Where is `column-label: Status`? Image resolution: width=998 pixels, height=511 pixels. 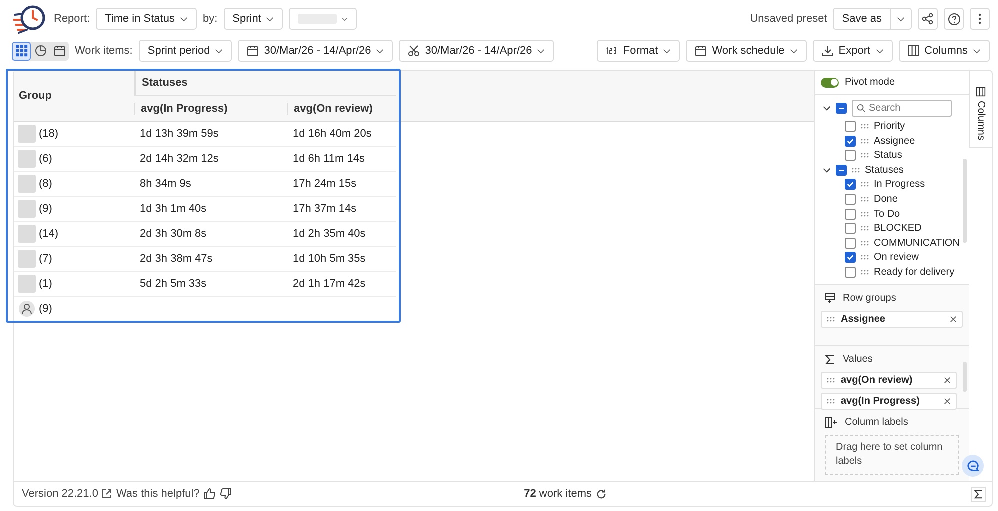
column-label: Status is located at coordinates (888, 156).